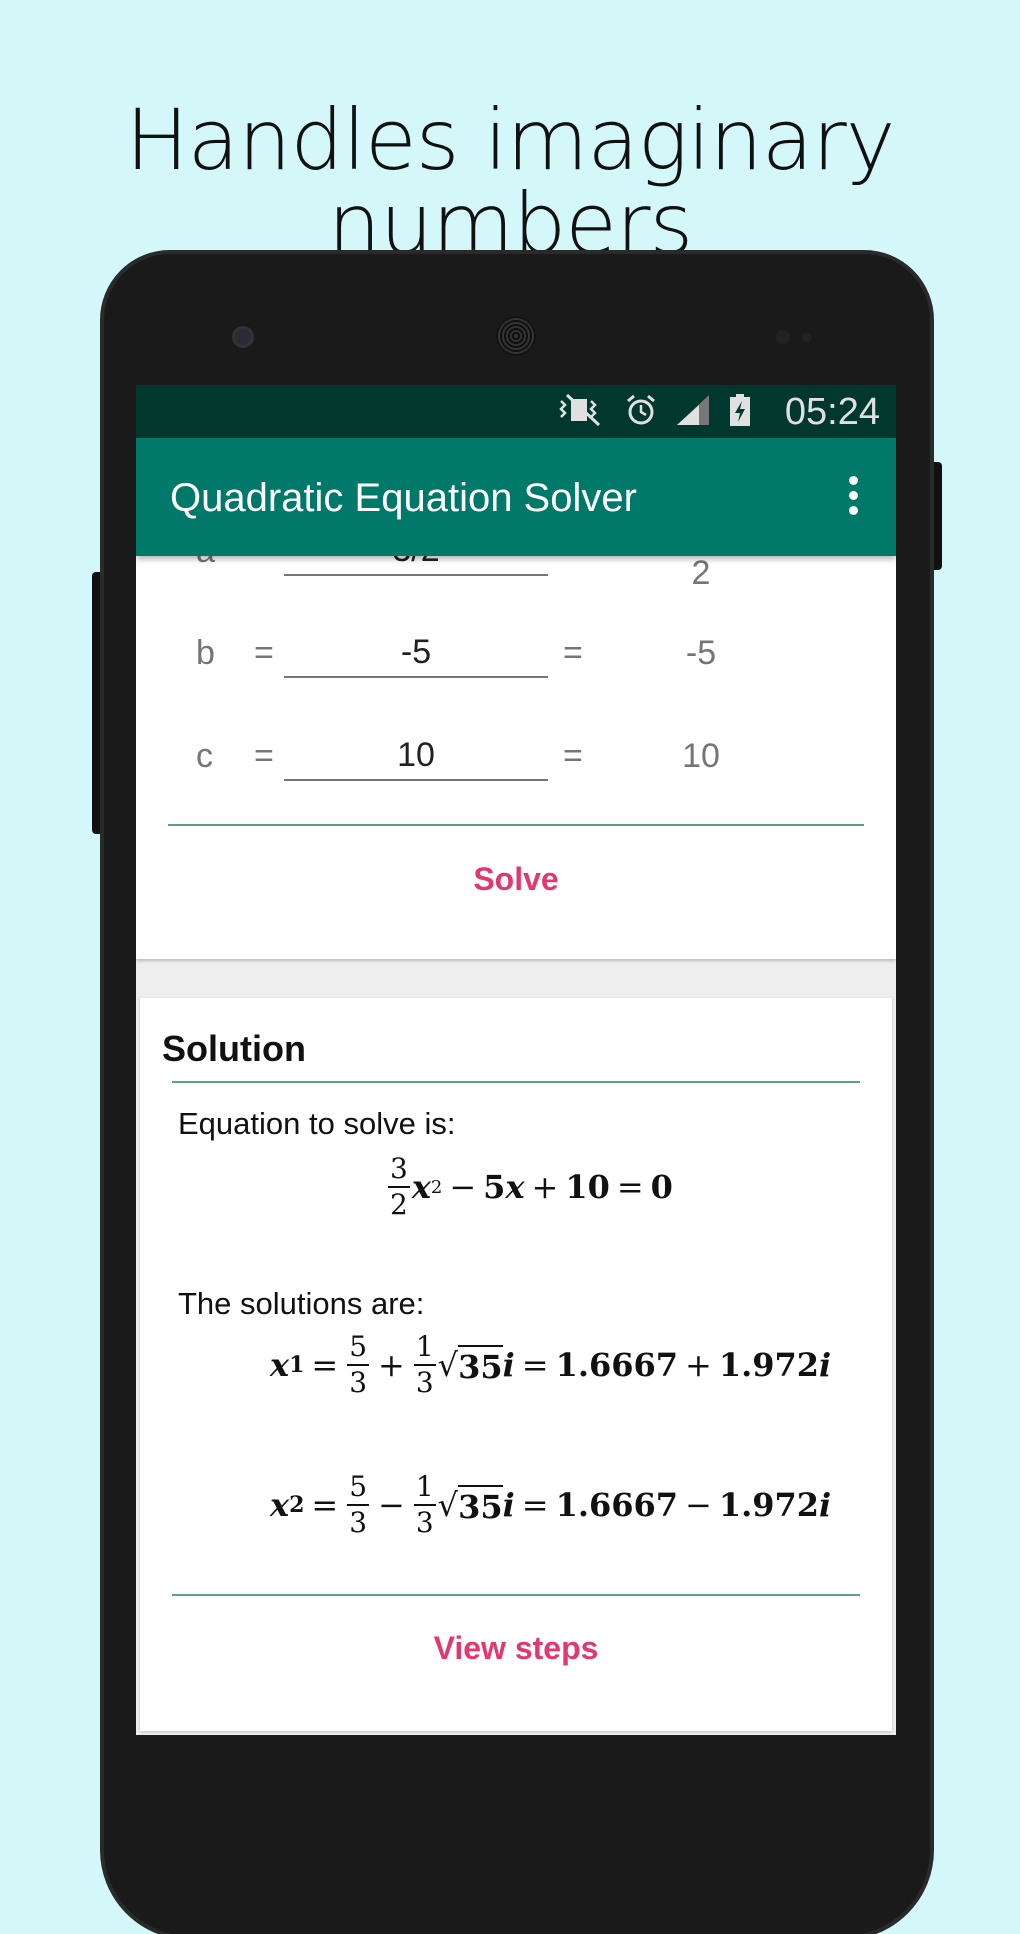  Describe the element at coordinates (205, 653) in the screenshot. I see `coefficient-label: b` at that location.